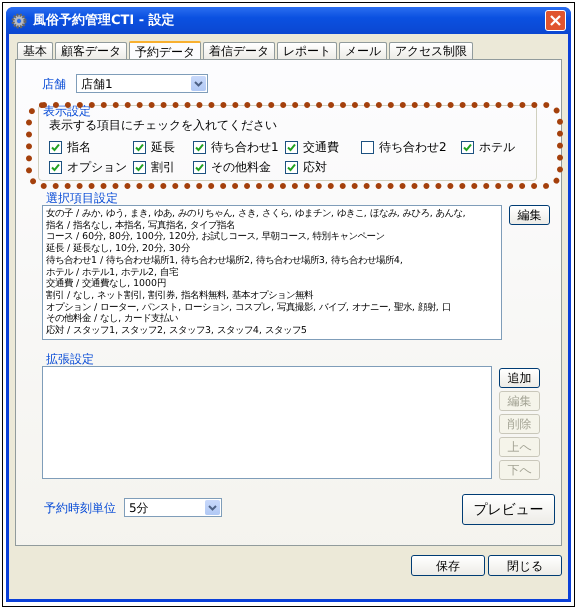 Image resolution: width=577 pixels, height=609 pixels. What do you see at coordinates (104, 21) in the screenshot?
I see `window-title: 風俗予約管理CTI - 設定` at bounding box center [104, 21].